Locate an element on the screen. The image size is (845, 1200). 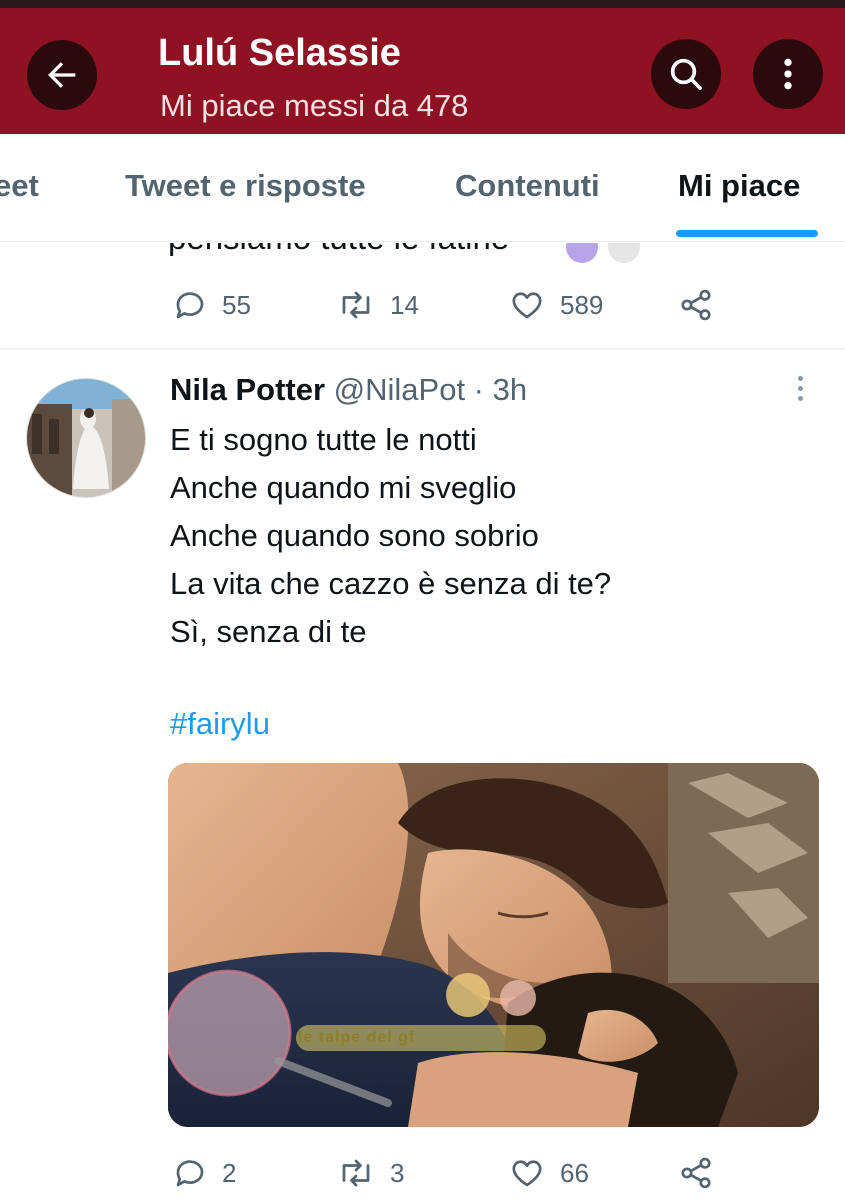
purple-heart-emoji is located at coordinates (582, 253).